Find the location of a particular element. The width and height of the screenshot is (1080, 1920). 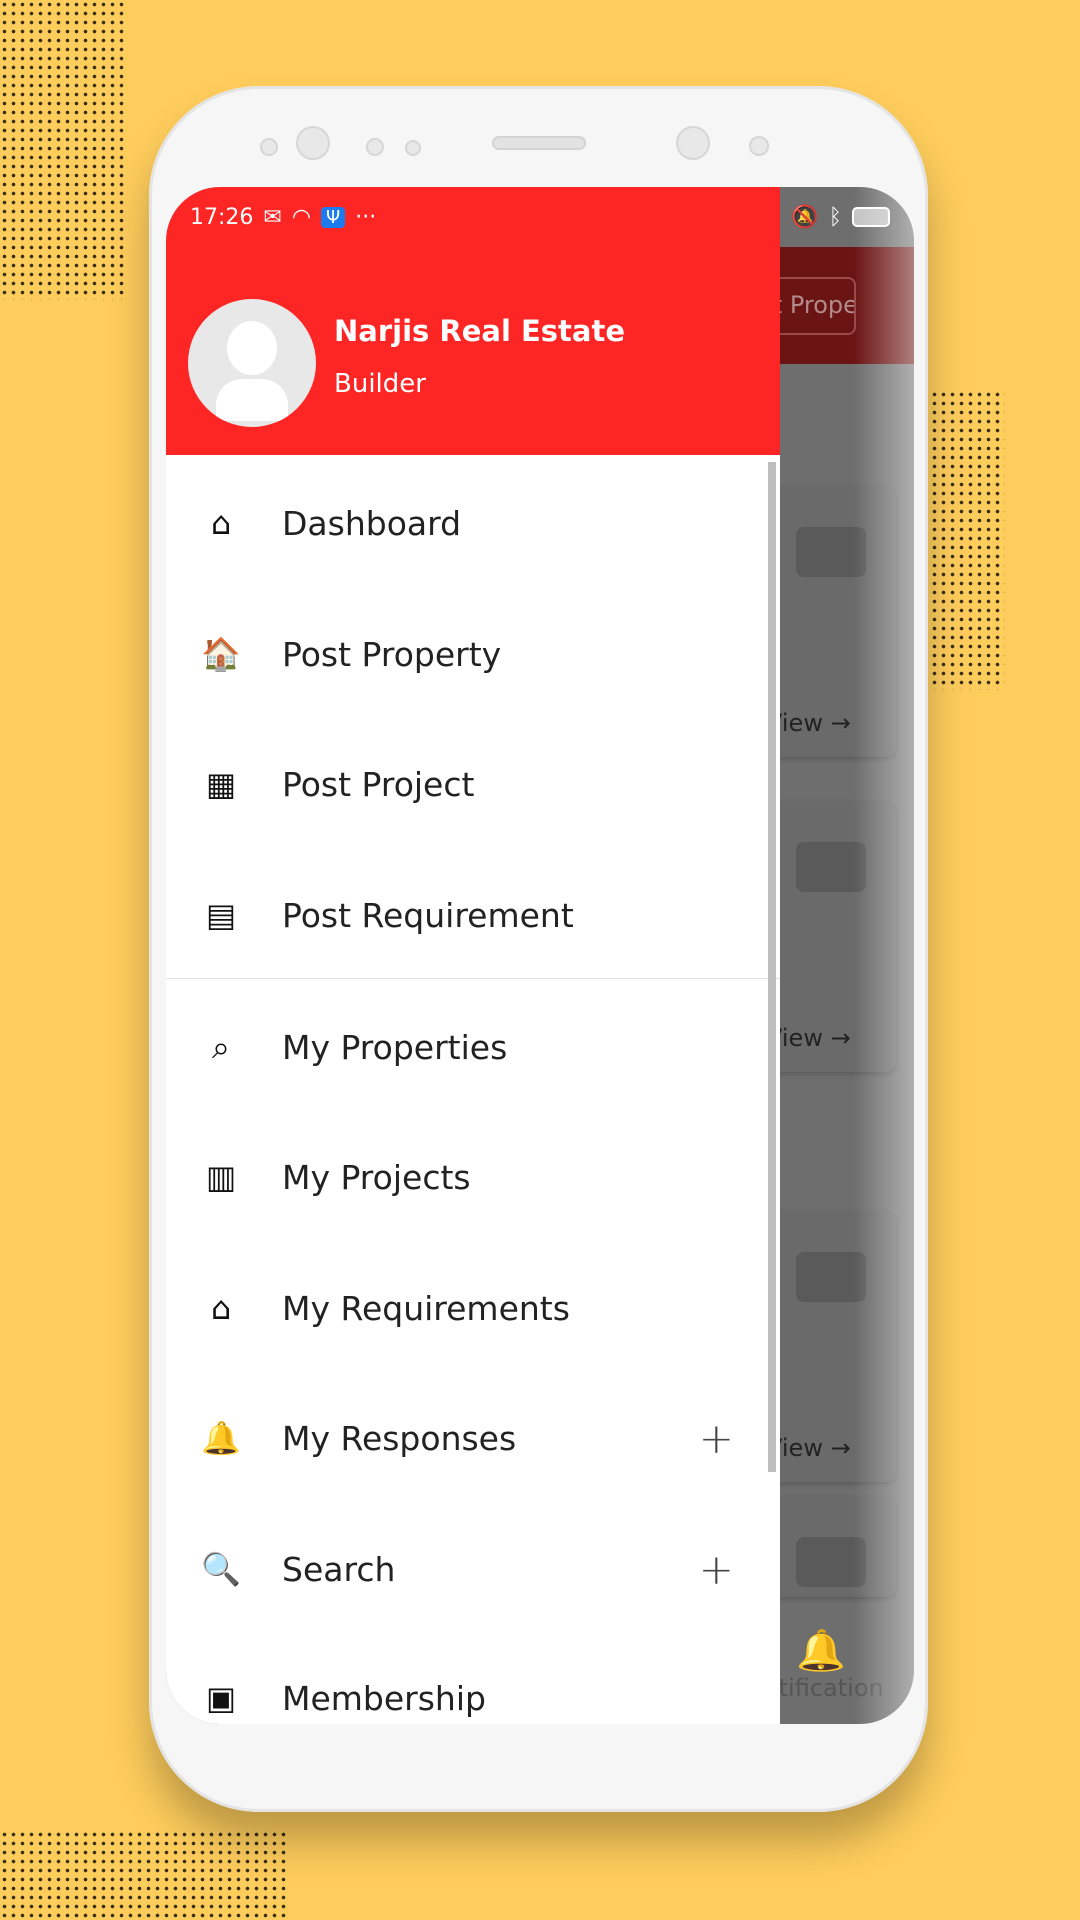

property-search-icon: ⌕ is located at coordinates (221, 1046).